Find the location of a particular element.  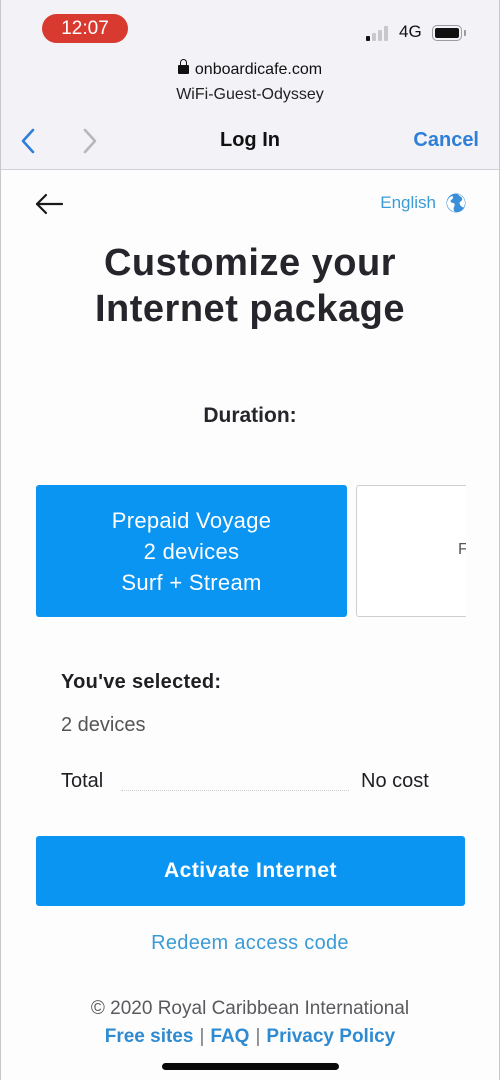

footer-links: Free sites | FAQ | Privacy Policy is located at coordinates (250, 1037).